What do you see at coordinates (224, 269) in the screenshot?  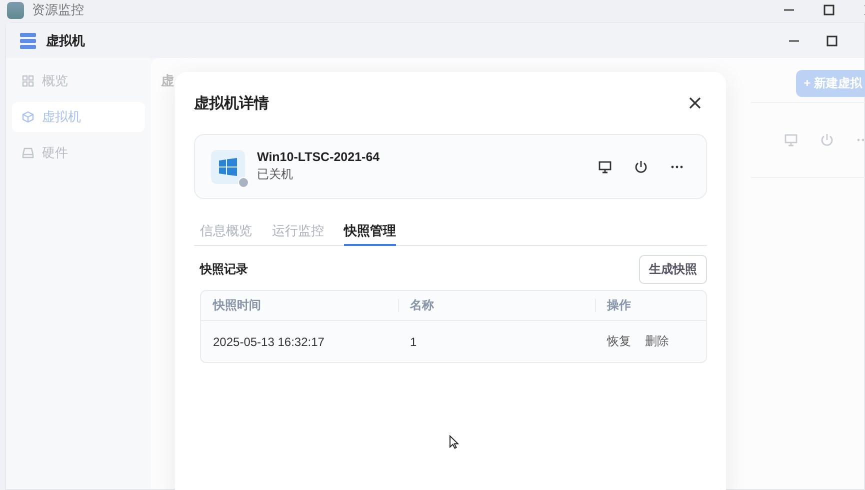 I see `section-title: 快照记录` at bounding box center [224, 269].